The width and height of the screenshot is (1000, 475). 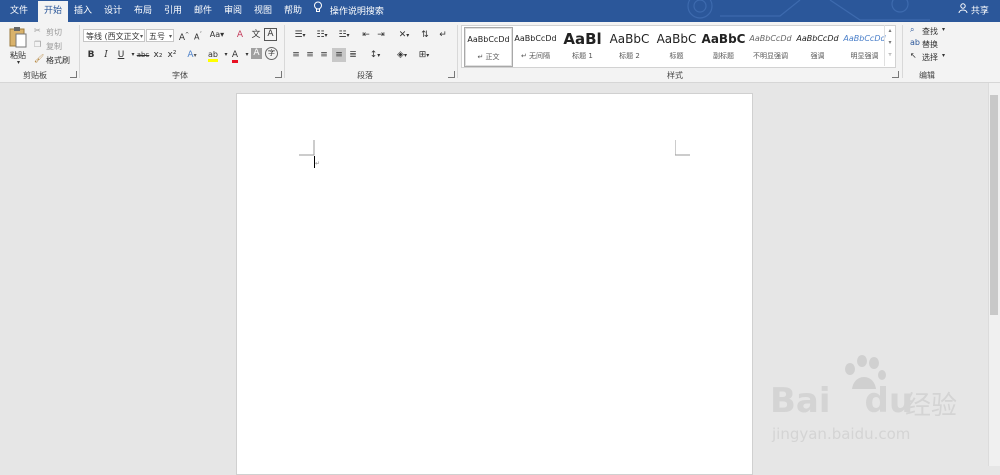 I want to click on font-size-combo: 五号 ▾, so click(x=160, y=35).